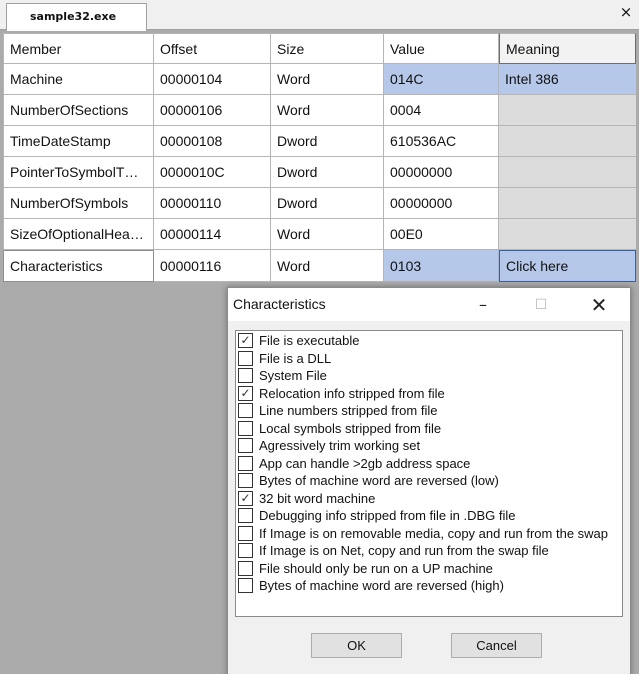  What do you see at coordinates (429, 341) in the screenshot?
I see `checklist-item: ✓ File is executable` at bounding box center [429, 341].